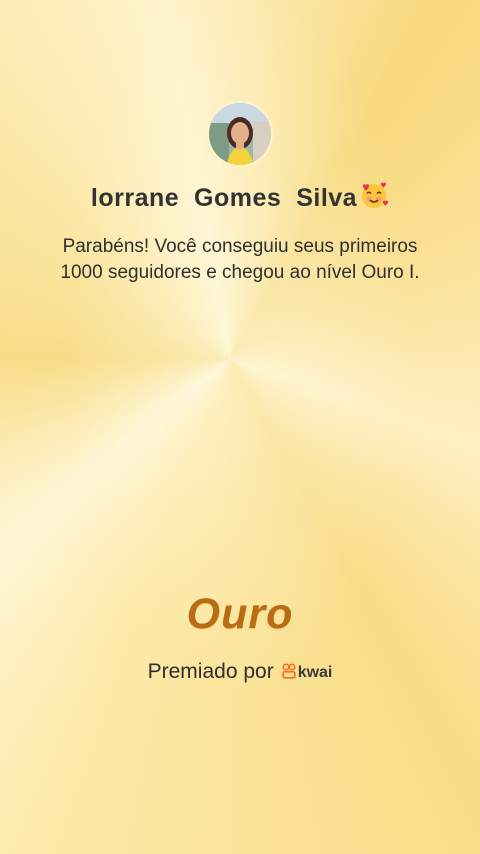  Describe the element at coordinates (289, 673) in the screenshot. I see `kwai-logo-icon` at that location.